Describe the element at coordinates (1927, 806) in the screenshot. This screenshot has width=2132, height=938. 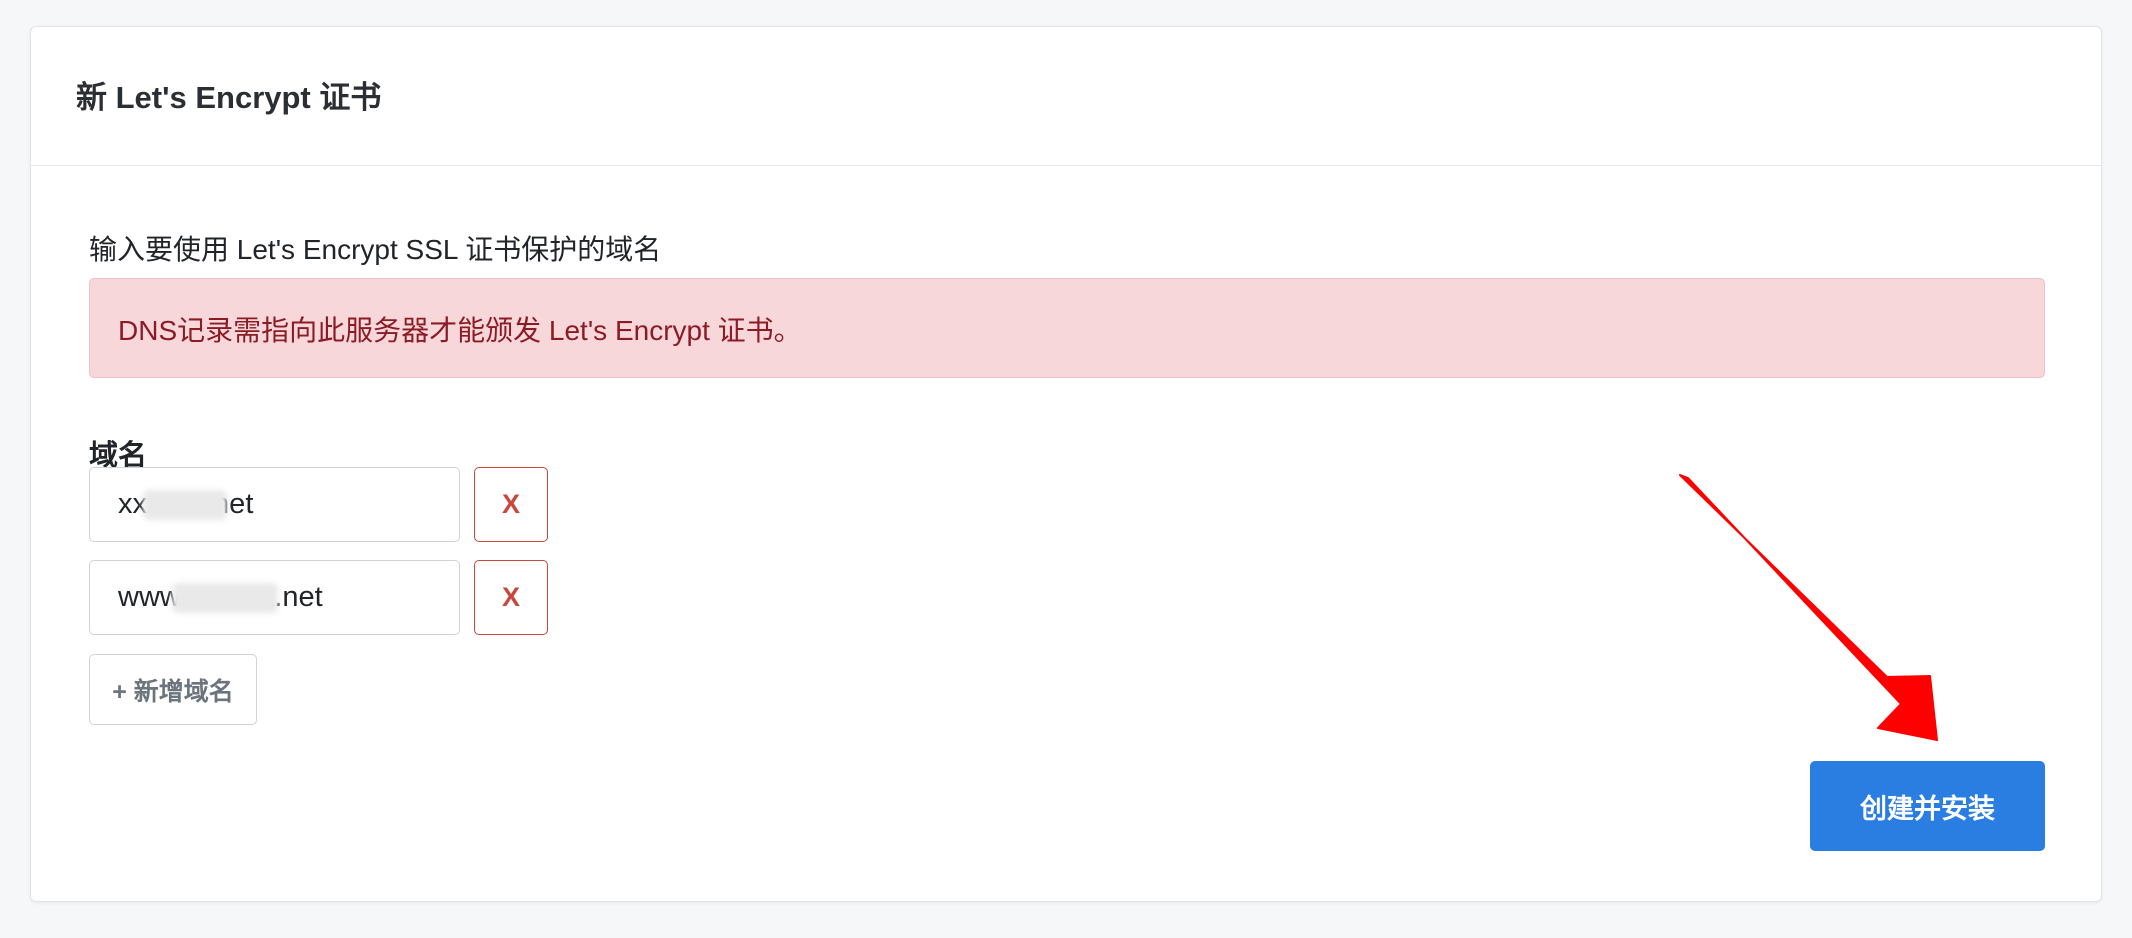
I see `create-and-install-button: 创建并安装` at that location.